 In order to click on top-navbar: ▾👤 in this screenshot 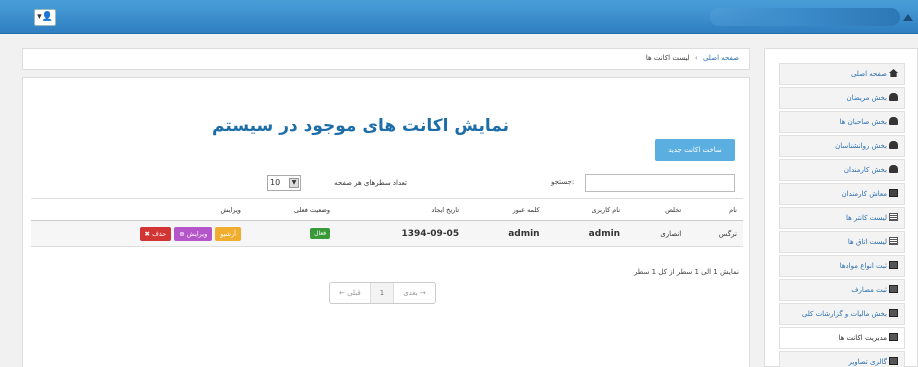, I will do `click(459, 17)`.